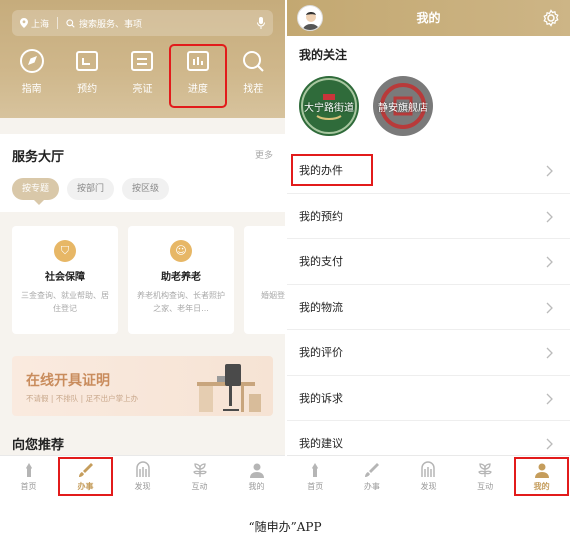 Image resolution: width=570 pixels, height=544 pixels. Describe the element at coordinates (146, 189) in the screenshot. I see `chip-by-district: 按区级` at that location.